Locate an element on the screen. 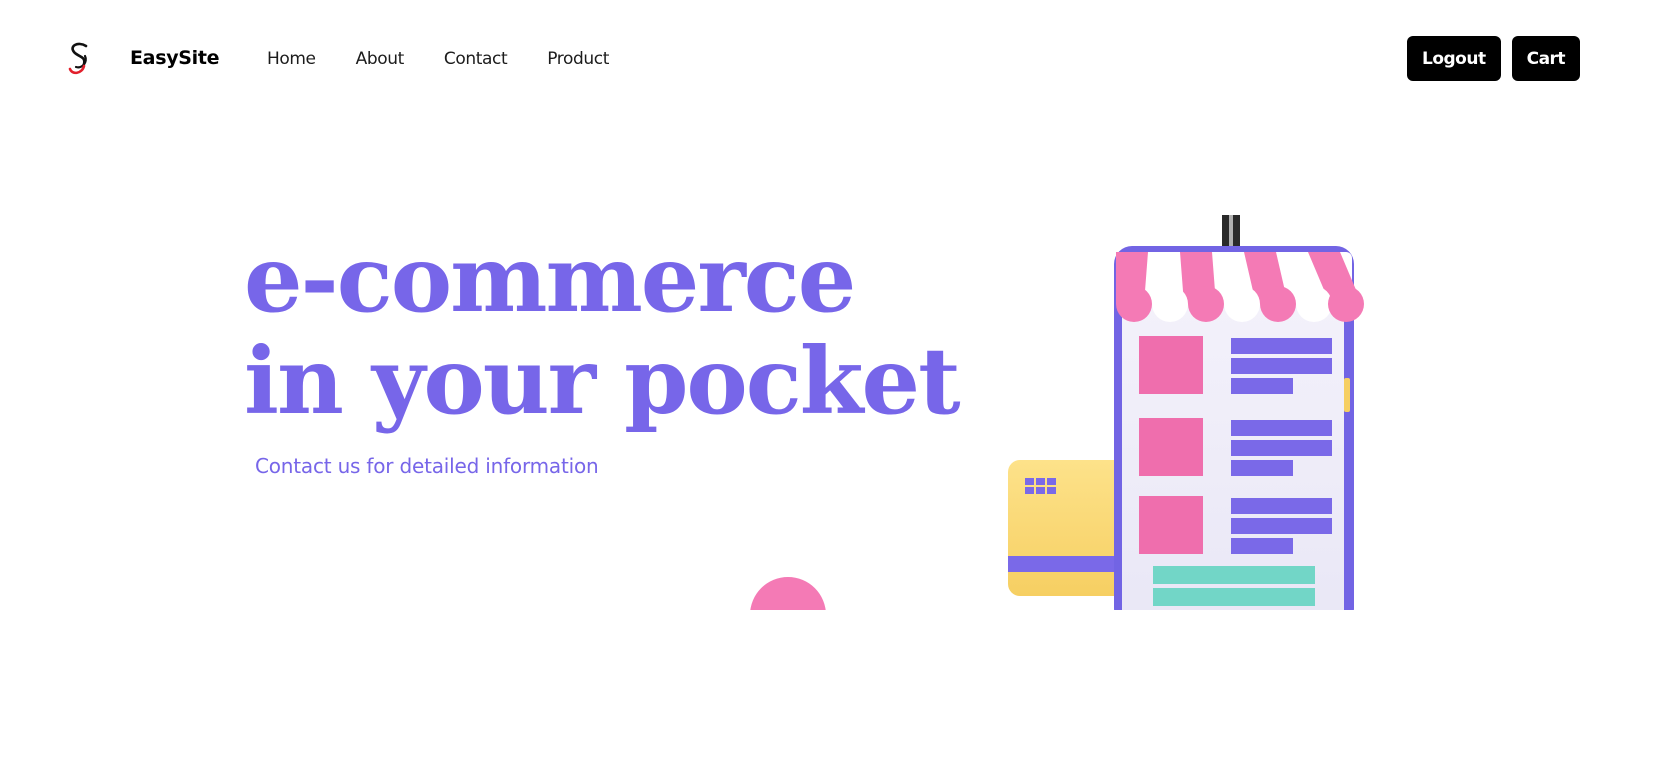  nav-actions: Logout Cart is located at coordinates (1494, 58).